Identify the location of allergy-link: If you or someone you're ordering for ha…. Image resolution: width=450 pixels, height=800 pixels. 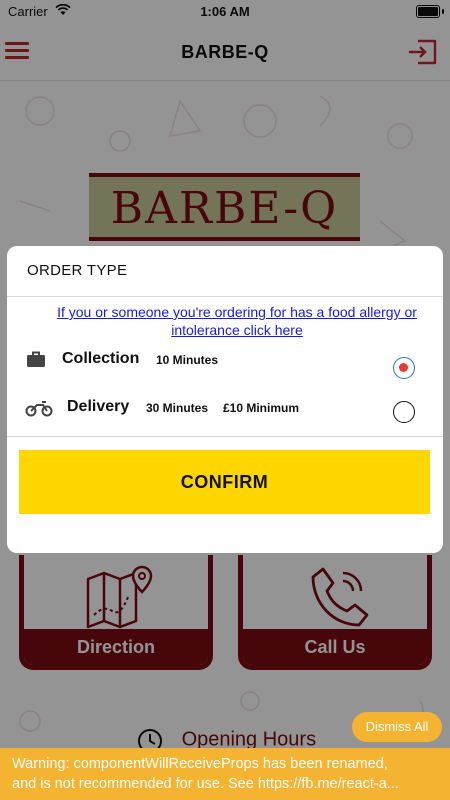
(237, 321).